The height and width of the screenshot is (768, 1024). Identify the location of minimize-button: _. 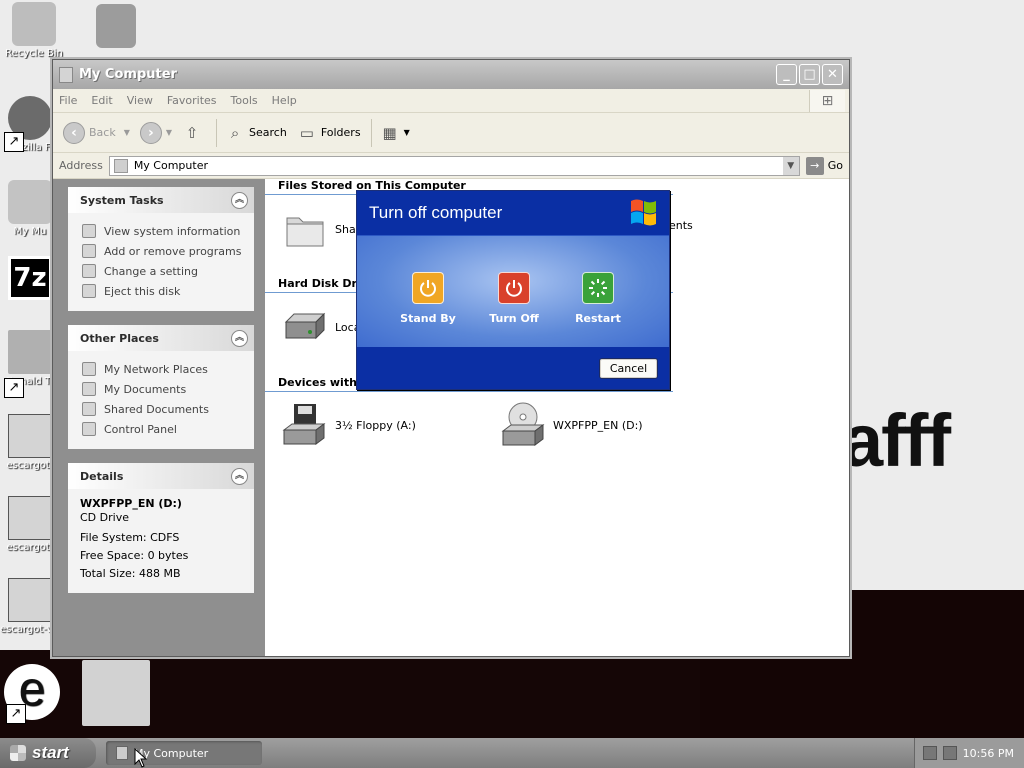
(786, 74).